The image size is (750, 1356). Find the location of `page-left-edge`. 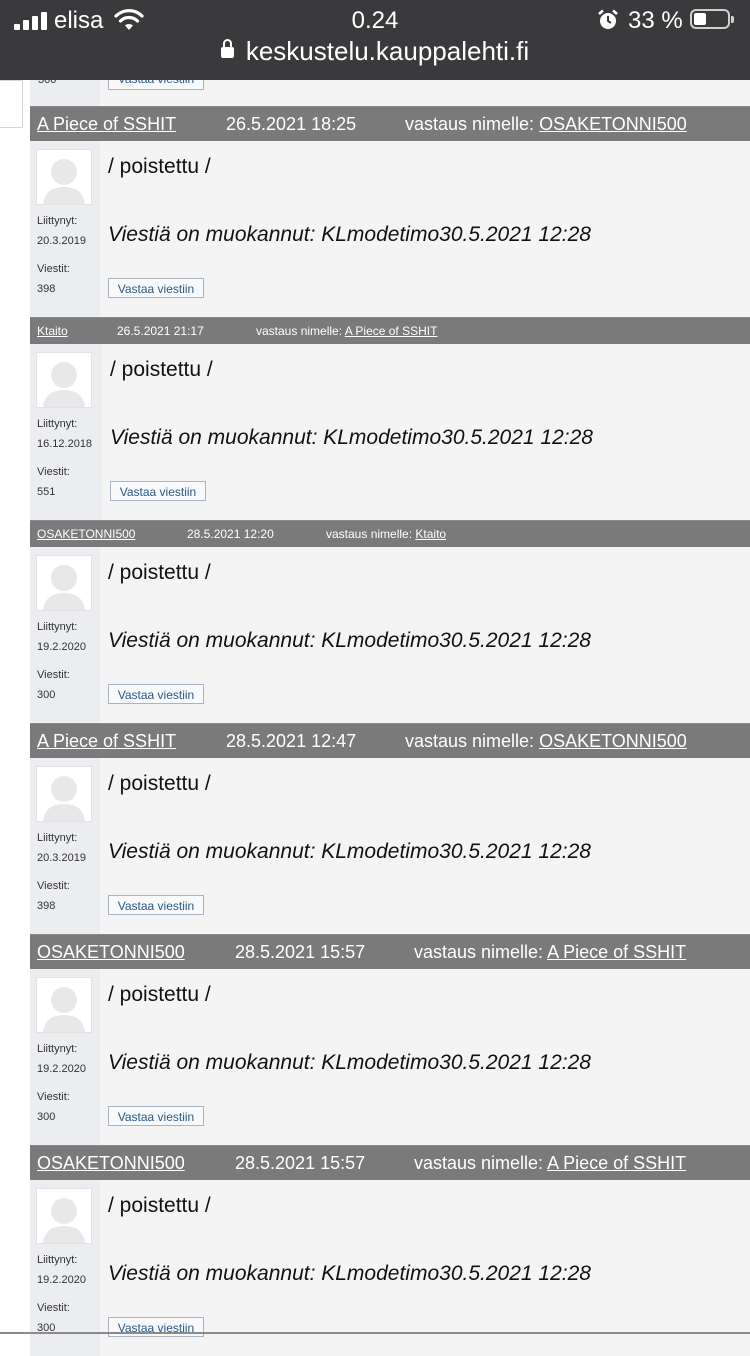

page-left-edge is located at coordinates (11, 104).